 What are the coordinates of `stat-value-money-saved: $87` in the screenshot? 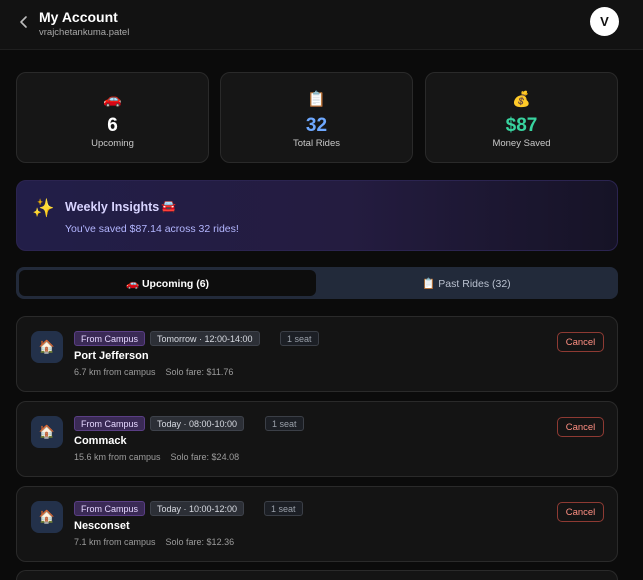 It's located at (521, 125).